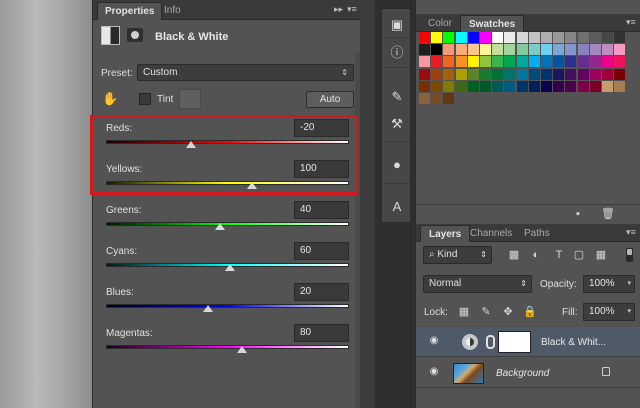  I want to click on layer-comps-icon: ▣, so click(397, 25).